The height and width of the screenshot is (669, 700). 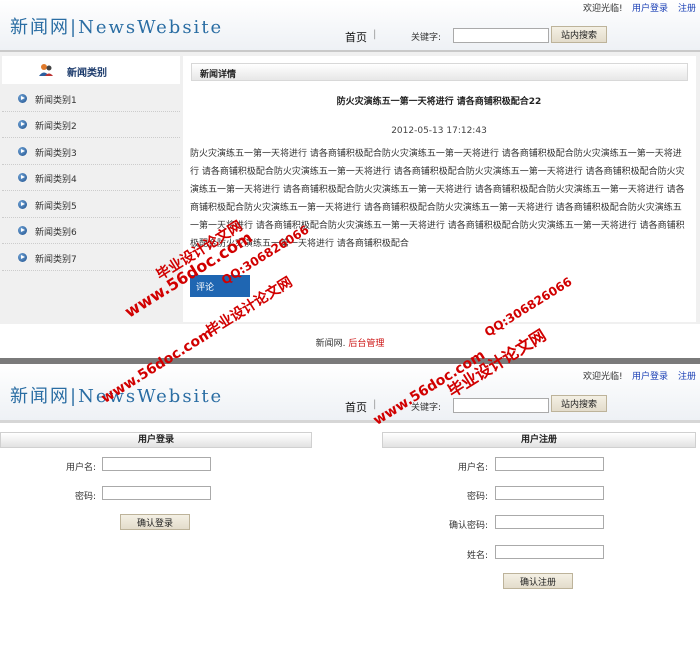 I want to click on register-name-input, so click(x=549, y=552).